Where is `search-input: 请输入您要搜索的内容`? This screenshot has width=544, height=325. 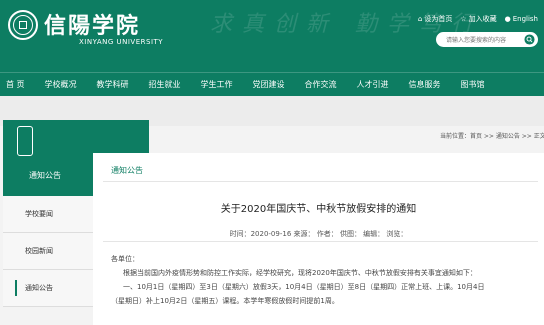
search-input: 请输入您要搜索的内容 is located at coordinates (487, 39).